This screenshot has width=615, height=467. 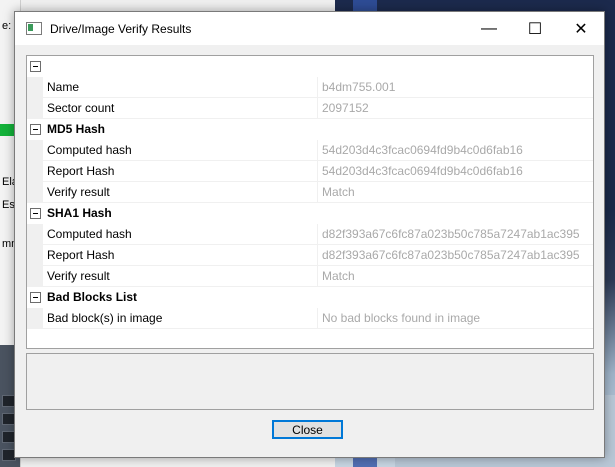 I want to click on title-bar: Drive/Image Verify Results — ☐ ✕, so click(x=309, y=28).